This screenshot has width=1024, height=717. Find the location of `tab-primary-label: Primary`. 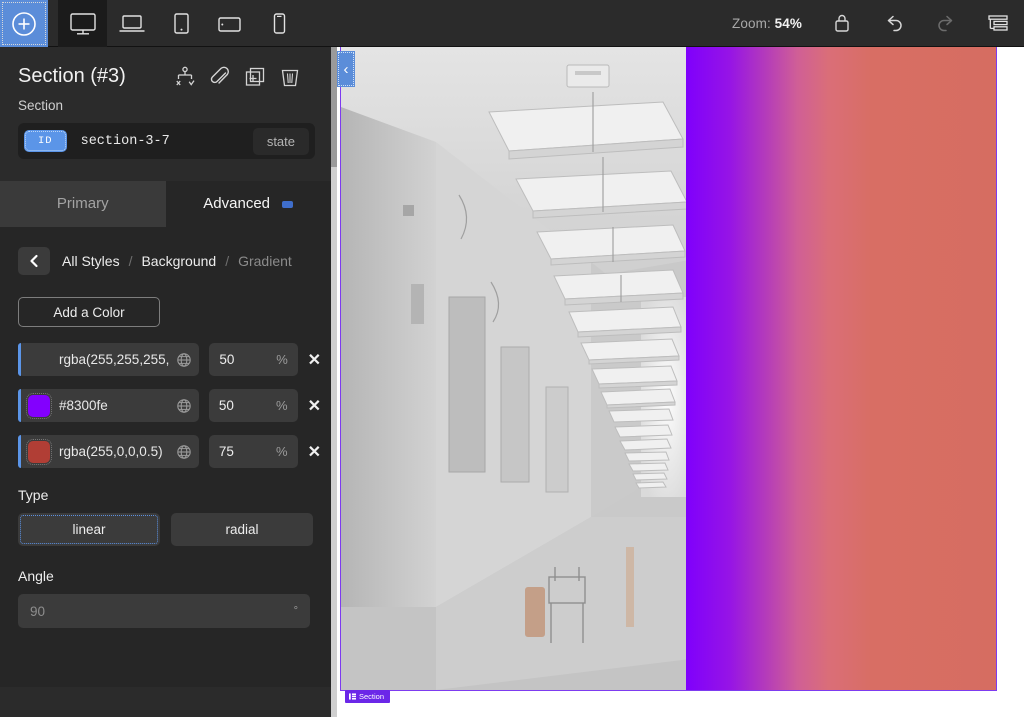

tab-primary-label: Primary is located at coordinates (82, 203).